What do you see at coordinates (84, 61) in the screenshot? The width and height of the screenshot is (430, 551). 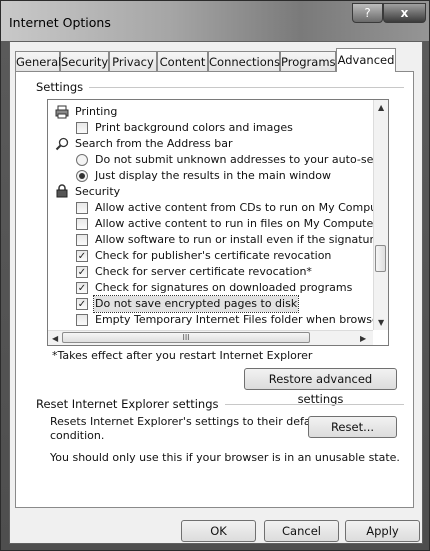 I see `tab-security: Security` at bounding box center [84, 61].